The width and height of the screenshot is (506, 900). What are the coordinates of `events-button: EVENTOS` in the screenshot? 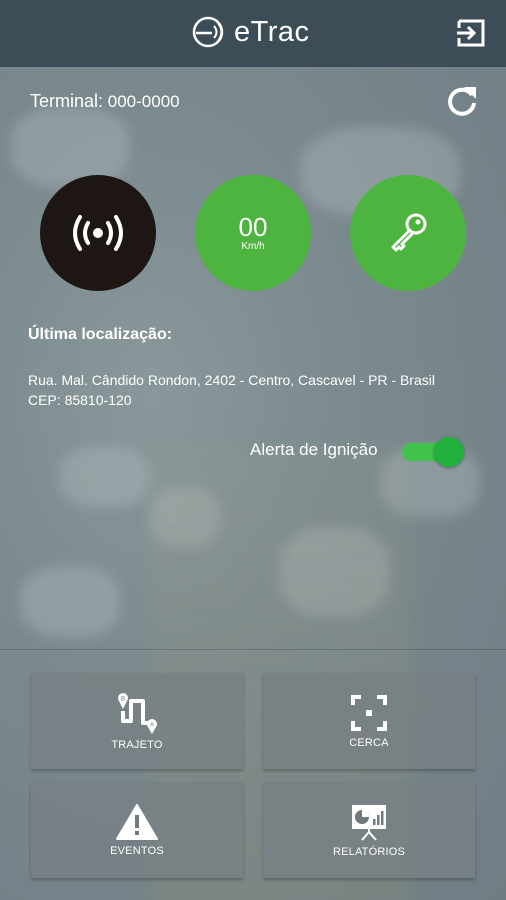 It's located at (137, 830).